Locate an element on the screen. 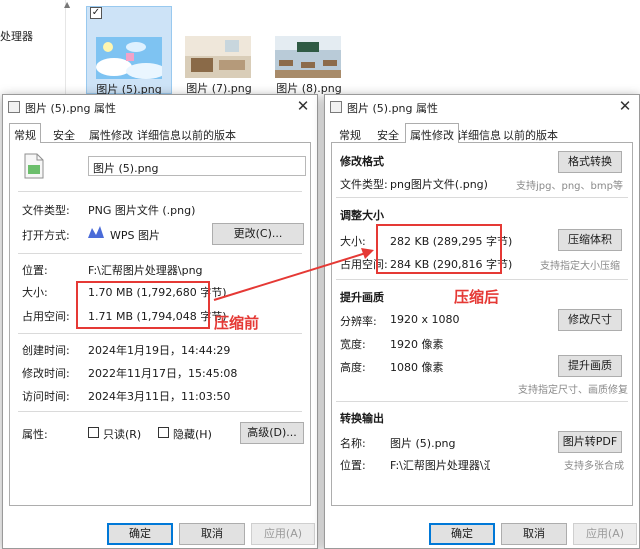 This screenshot has width=640, height=549. file-type-value: png图片文件(.png) is located at coordinates (439, 184).